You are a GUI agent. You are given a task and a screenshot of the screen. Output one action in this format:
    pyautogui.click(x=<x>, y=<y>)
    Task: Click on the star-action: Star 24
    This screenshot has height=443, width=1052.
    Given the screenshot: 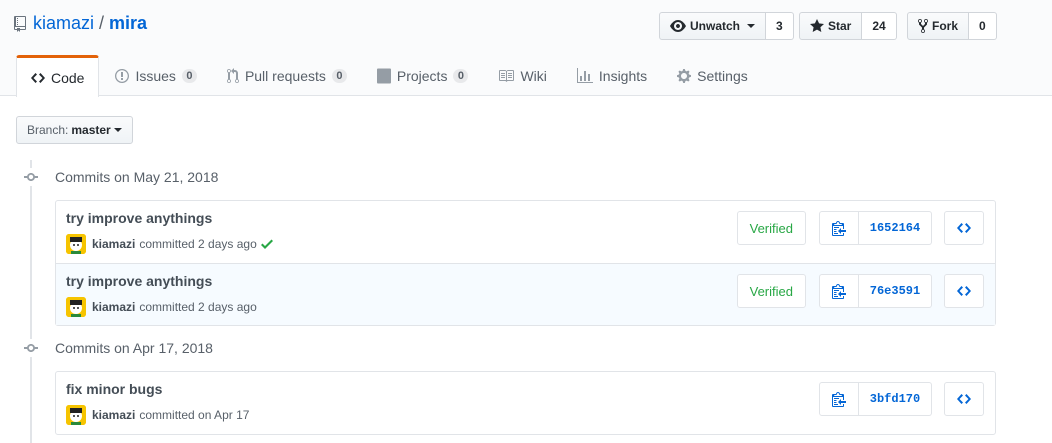 What is the action you would take?
    pyautogui.click(x=848, y=26)
    